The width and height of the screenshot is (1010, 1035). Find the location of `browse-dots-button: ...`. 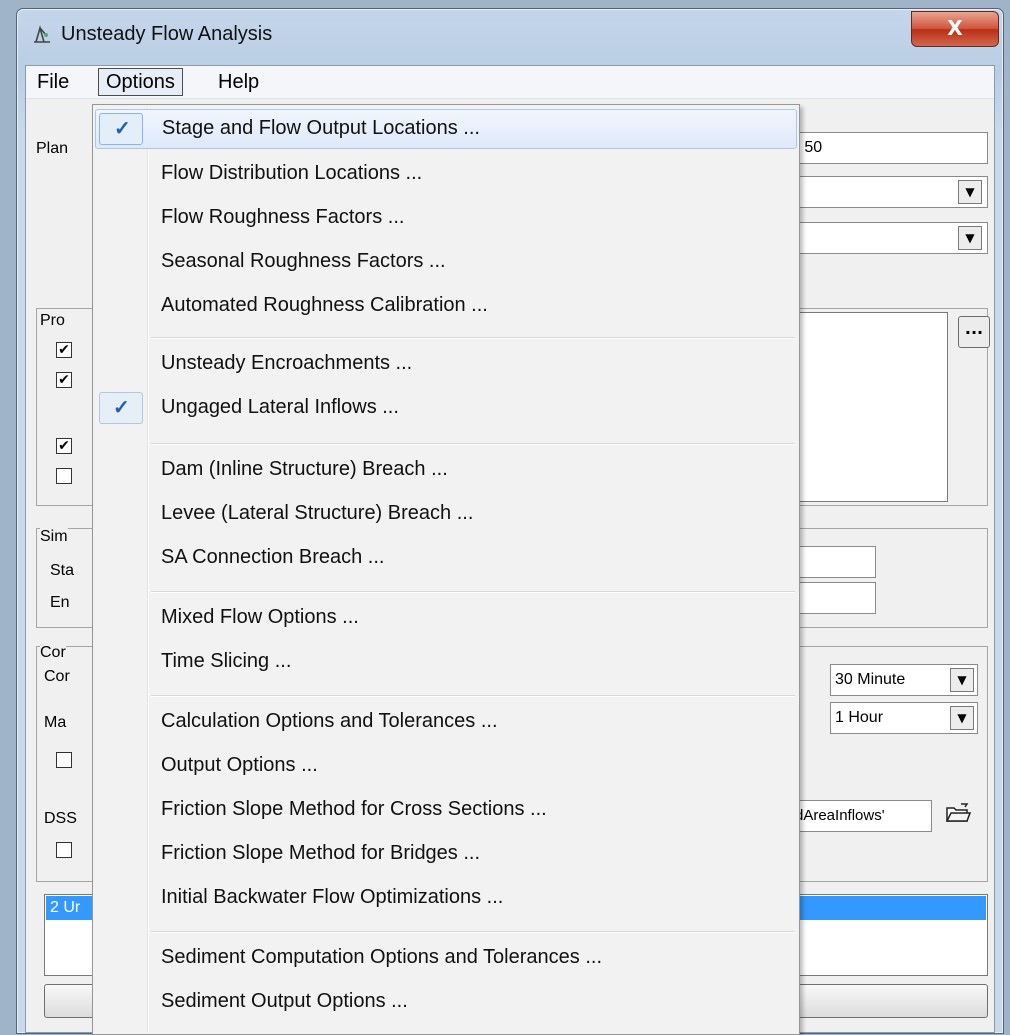

browse-dots-button: ... is located at coordinates (974, 332).